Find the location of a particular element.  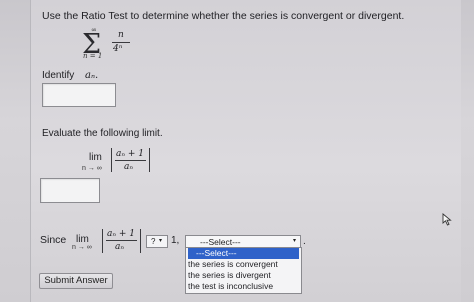

limit-fraction-line is located at coordinates (130, 160).